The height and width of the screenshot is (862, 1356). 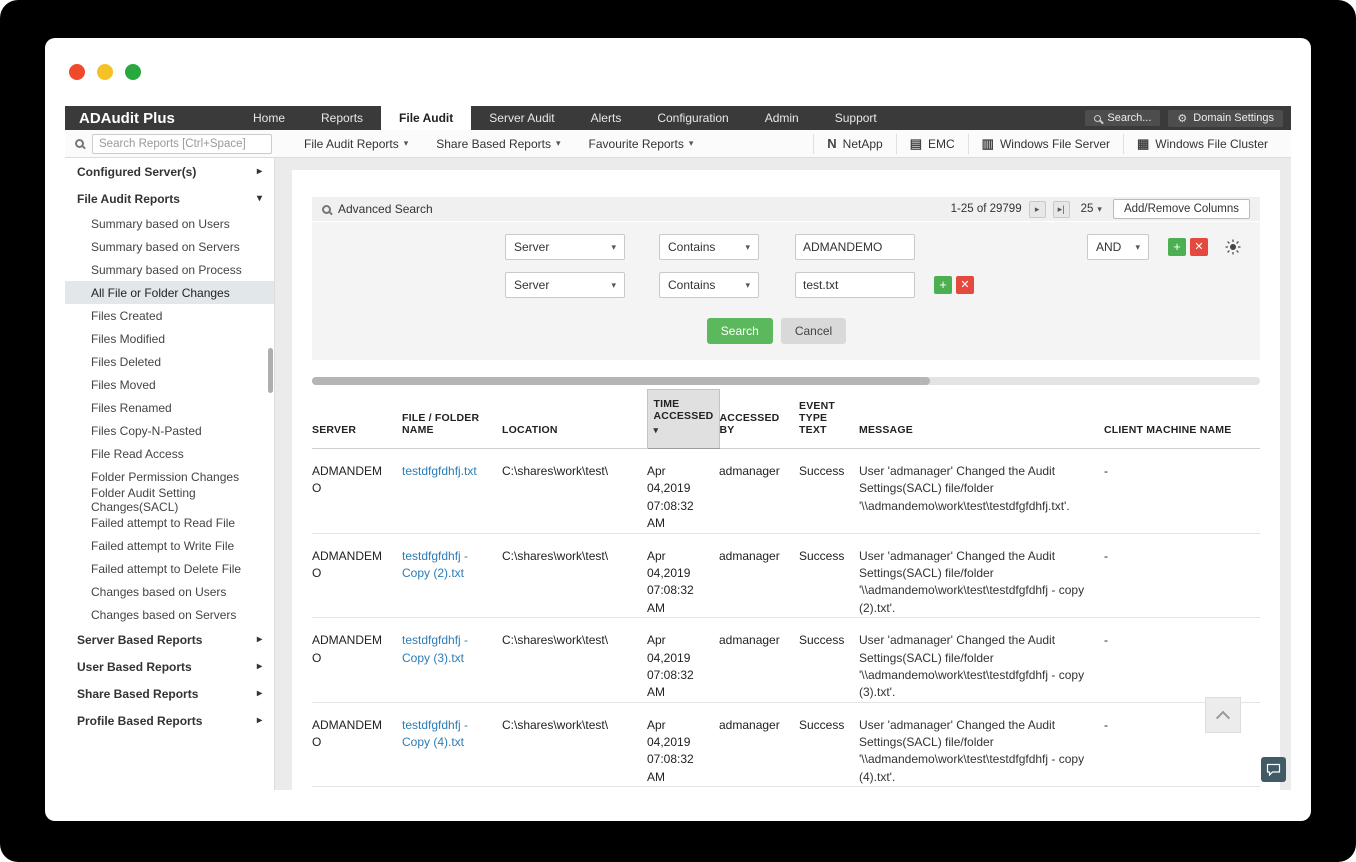 What do you see at coordinates (377, 209) in the screenshot?
I see `advanced-search-toggle: Advanced Search` at bounding box center [377, 209].